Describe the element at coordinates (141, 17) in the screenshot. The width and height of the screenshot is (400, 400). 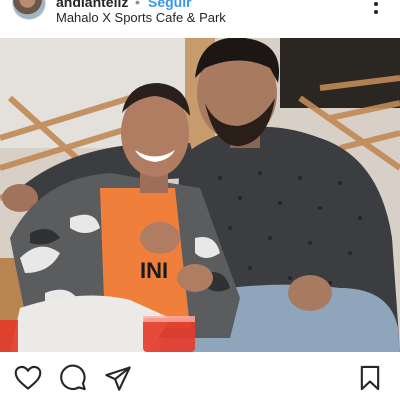
I see `location-link: Mahalo X Sports Cafe & Park` at that location.